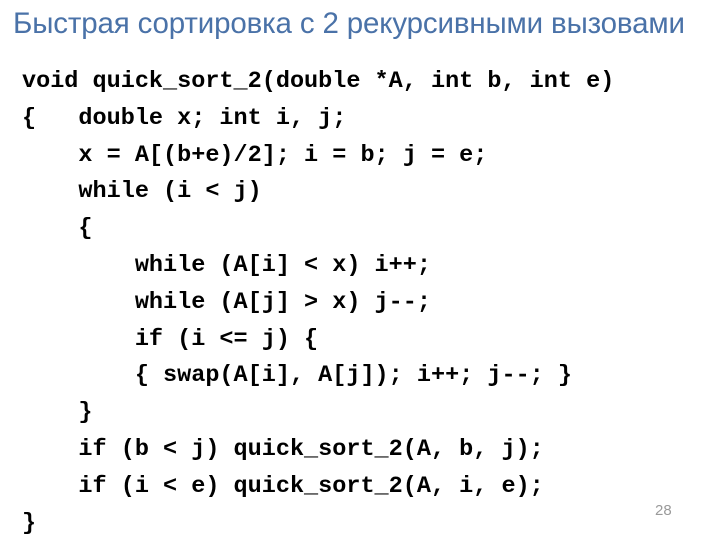 The image size is (720, 540). What do you see at coordinates (142, 192) in the screenshot?
I see `code-line: while (i < j)` at bounding box center [142, 192].